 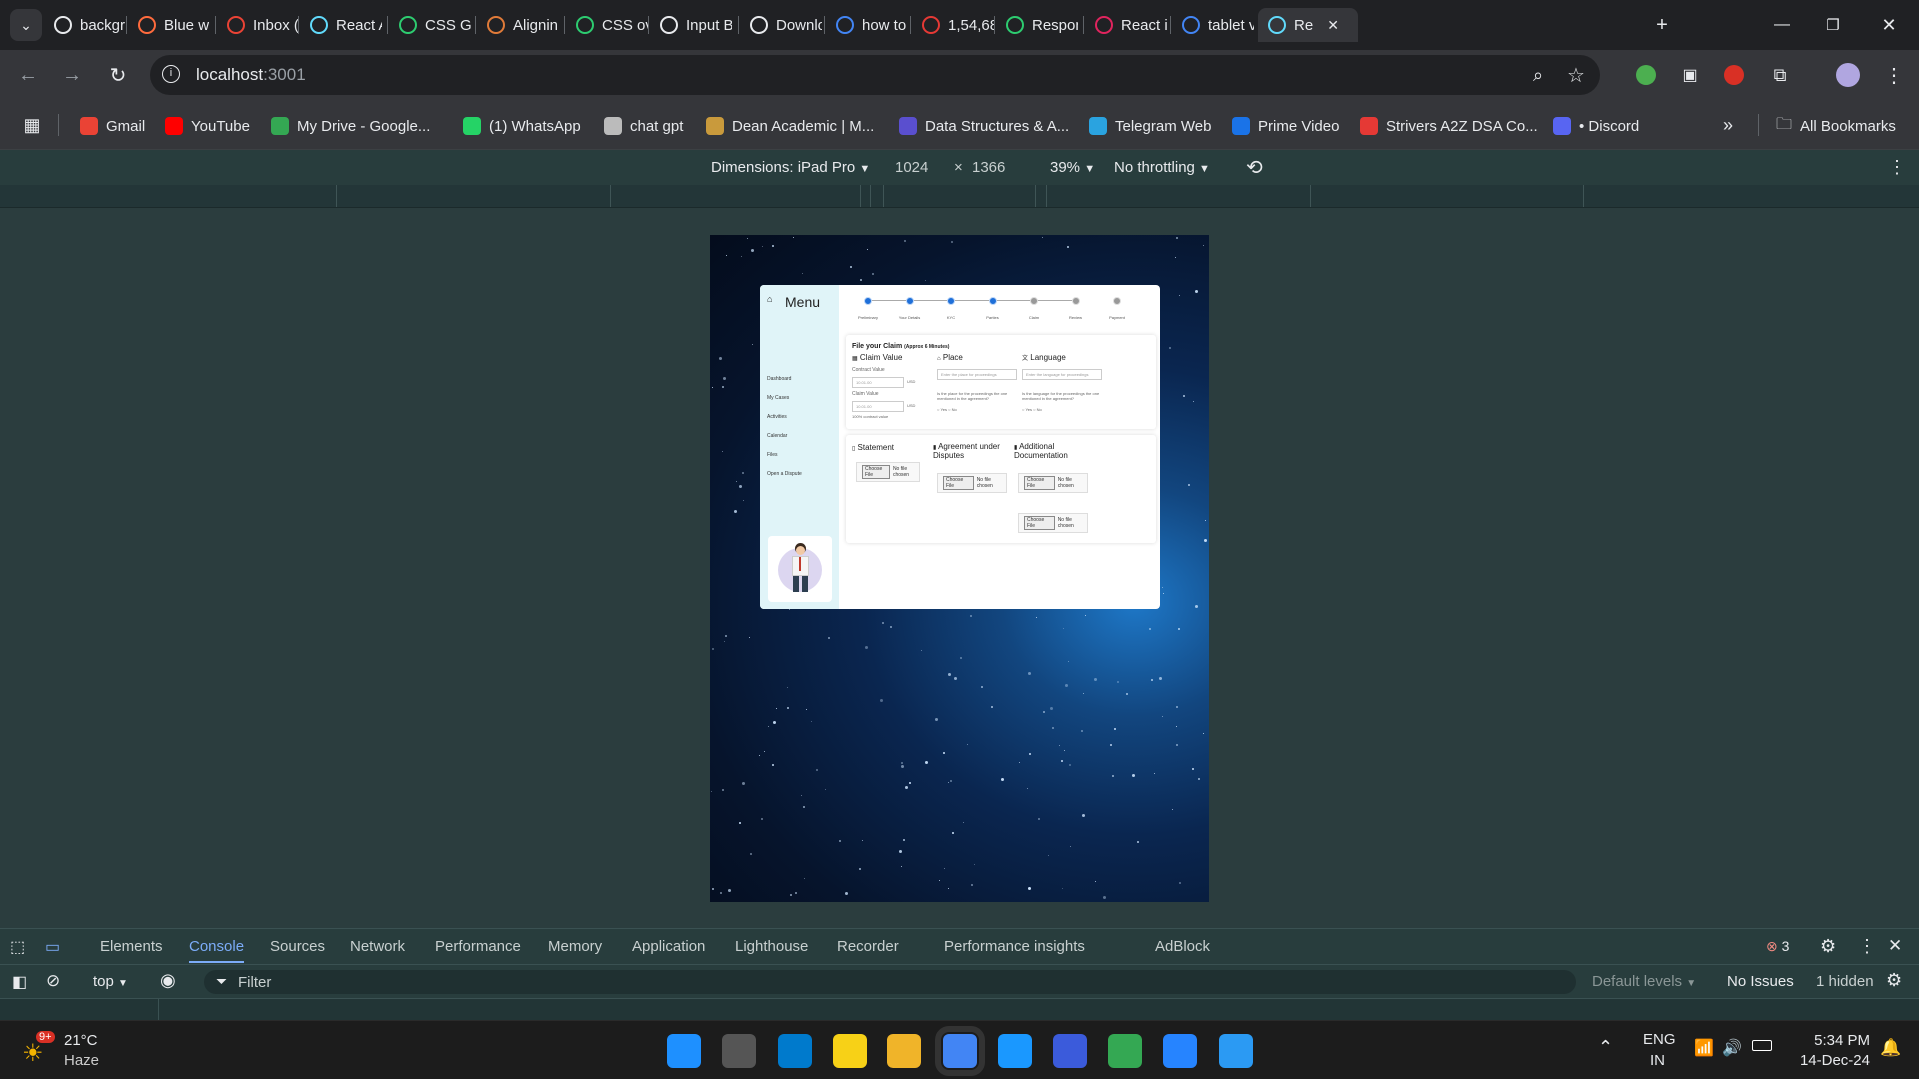 What do you see at coordinates (795, 1051) in the screenshot?
I see `vscode-icon` at bounding box center [795, 1051].